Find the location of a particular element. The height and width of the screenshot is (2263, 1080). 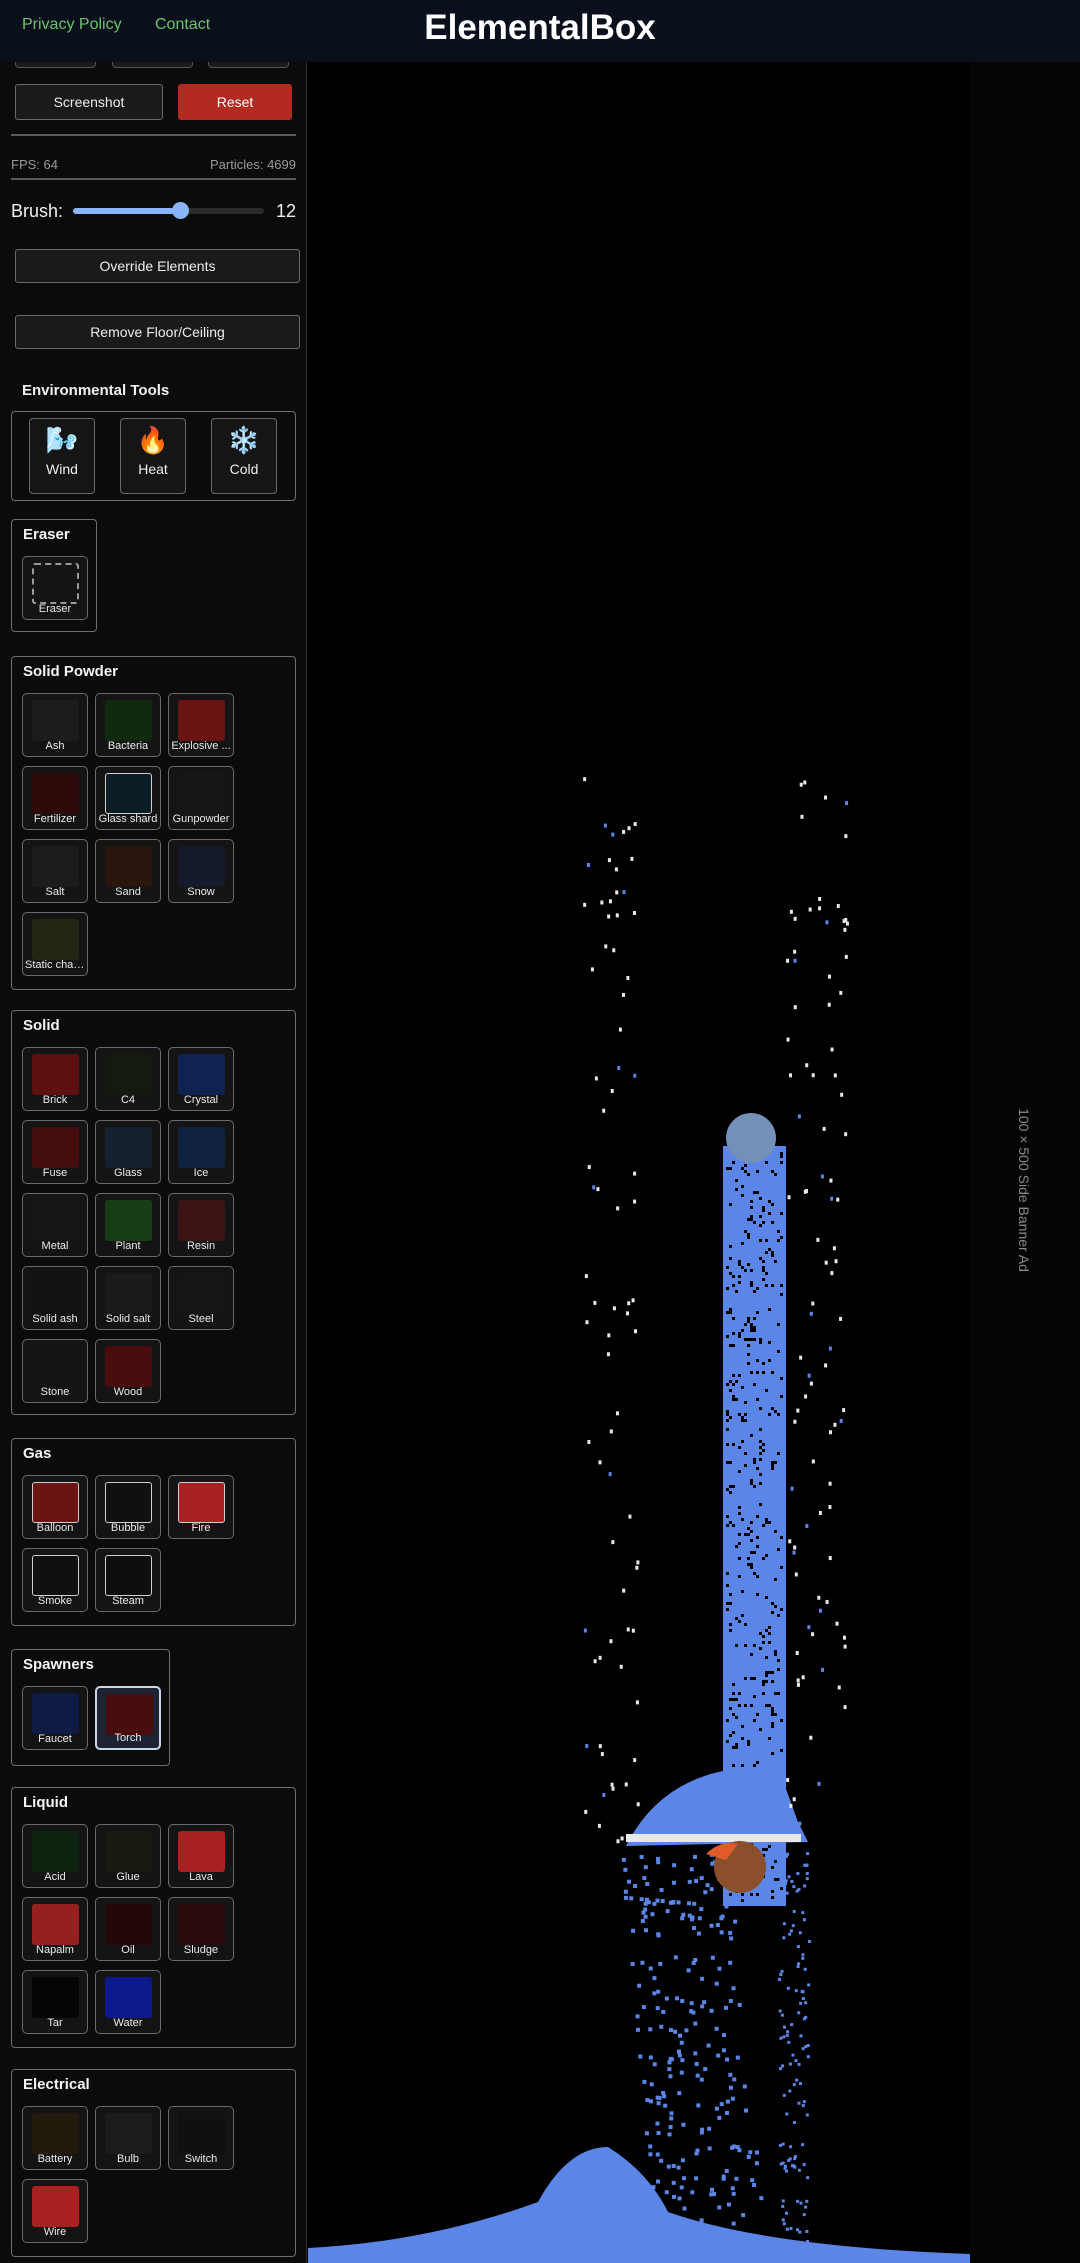

element-napalm: Napalm is located at coordinates (55, 1929).